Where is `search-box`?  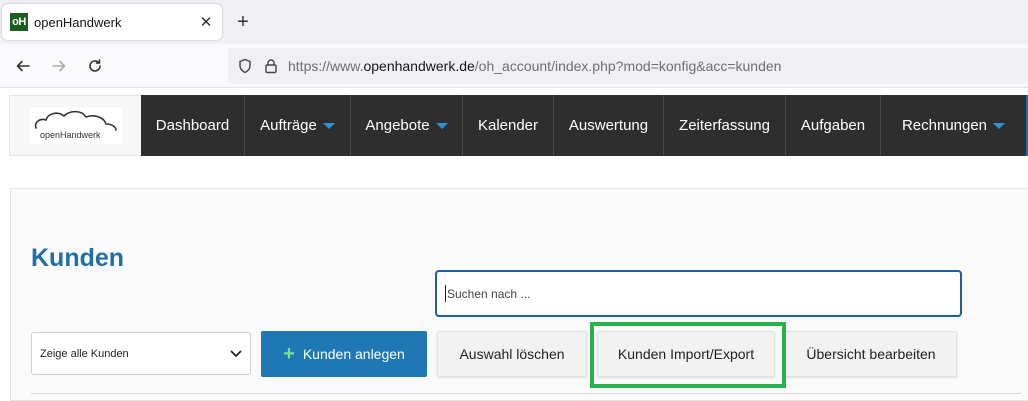 search-box is located at coordinates (698, 293).